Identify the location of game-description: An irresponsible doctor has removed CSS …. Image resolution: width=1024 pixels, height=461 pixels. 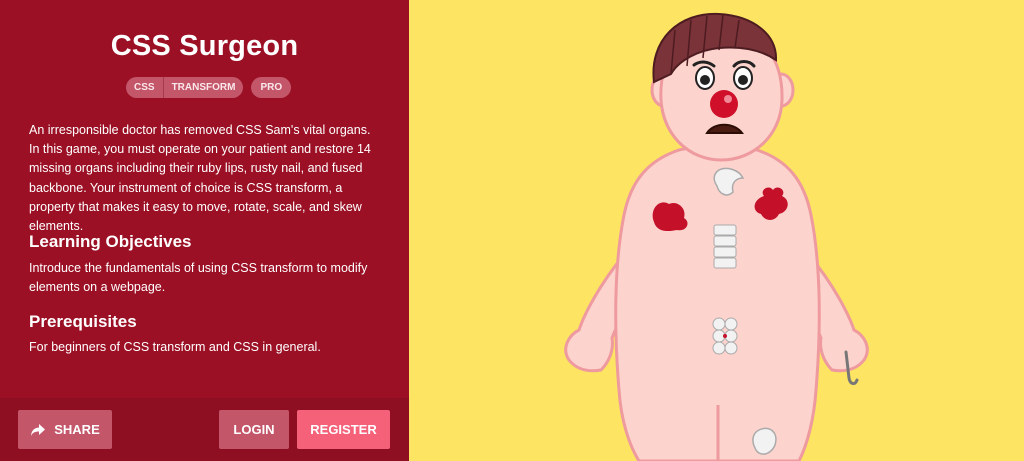
(200, 178).